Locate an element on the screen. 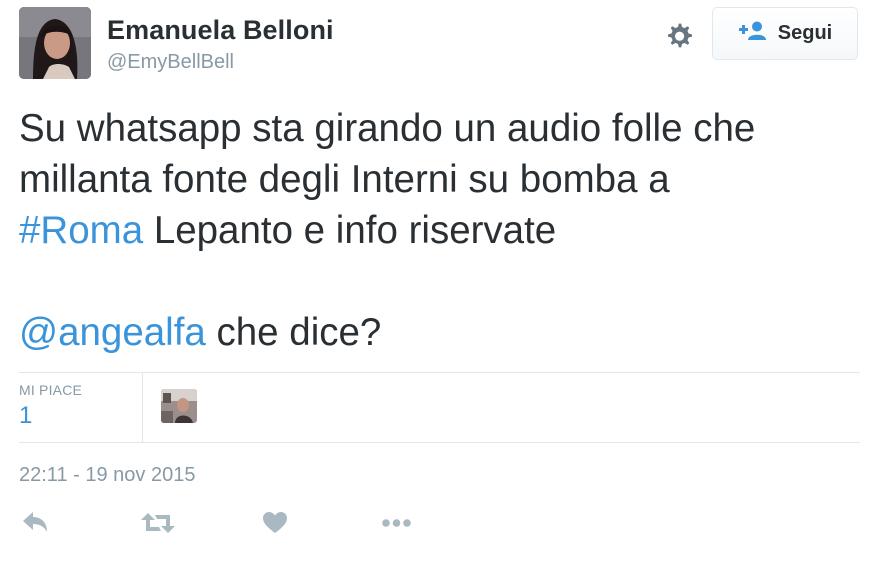  like-button is located at coordinates (275, 525).